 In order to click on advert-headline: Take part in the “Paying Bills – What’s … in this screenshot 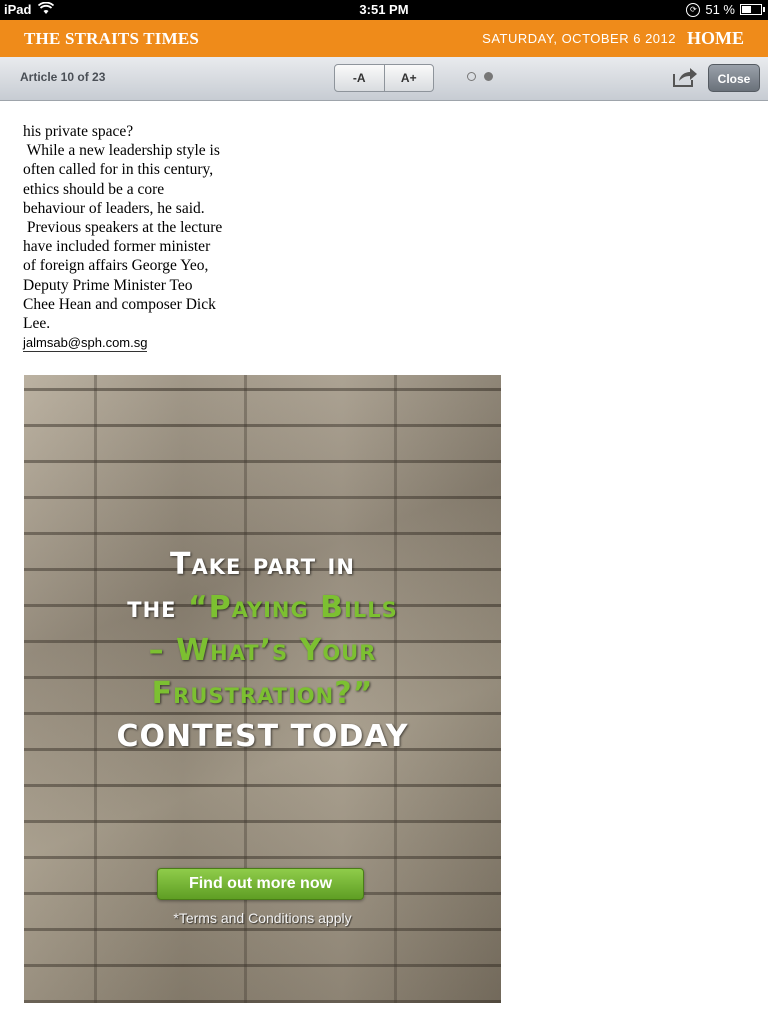, I will do `click(262, 650)`.